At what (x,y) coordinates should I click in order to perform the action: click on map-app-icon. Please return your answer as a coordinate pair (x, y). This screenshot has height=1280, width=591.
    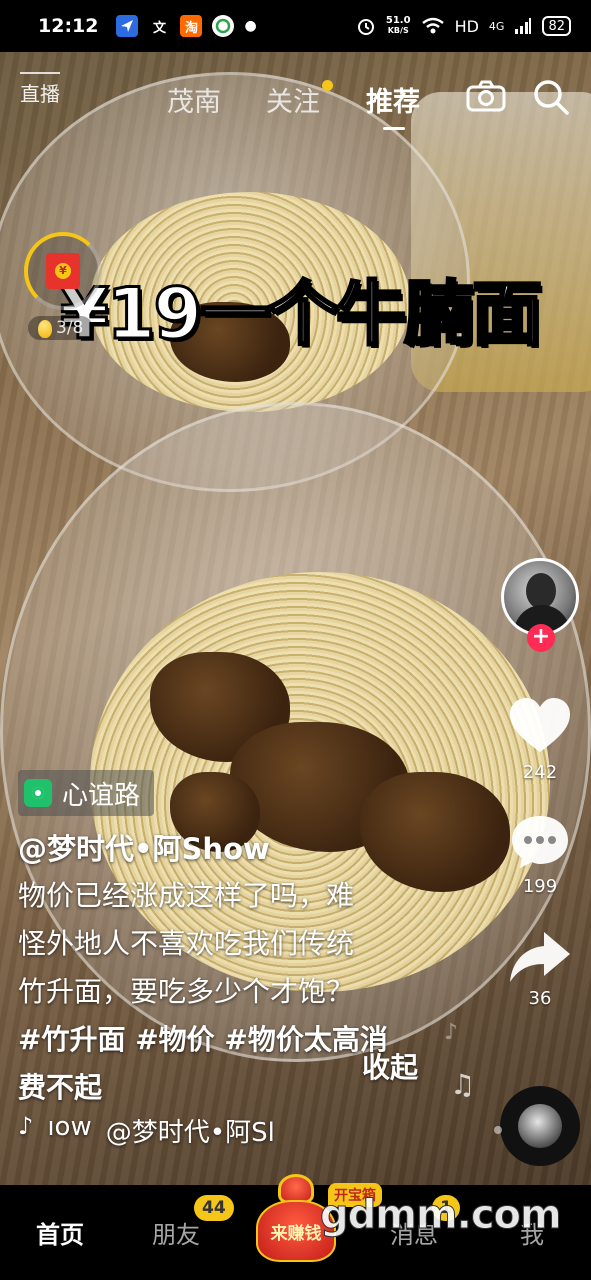
    Looking at the image, I should click on (127, 26).